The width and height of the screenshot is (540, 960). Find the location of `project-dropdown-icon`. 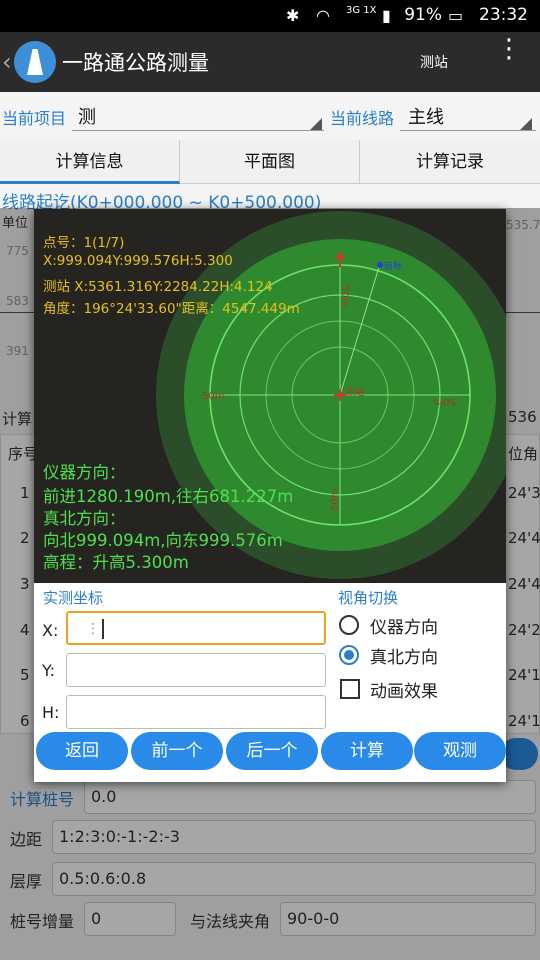

project-dropdown-icon is located at coordinates (316, 124).